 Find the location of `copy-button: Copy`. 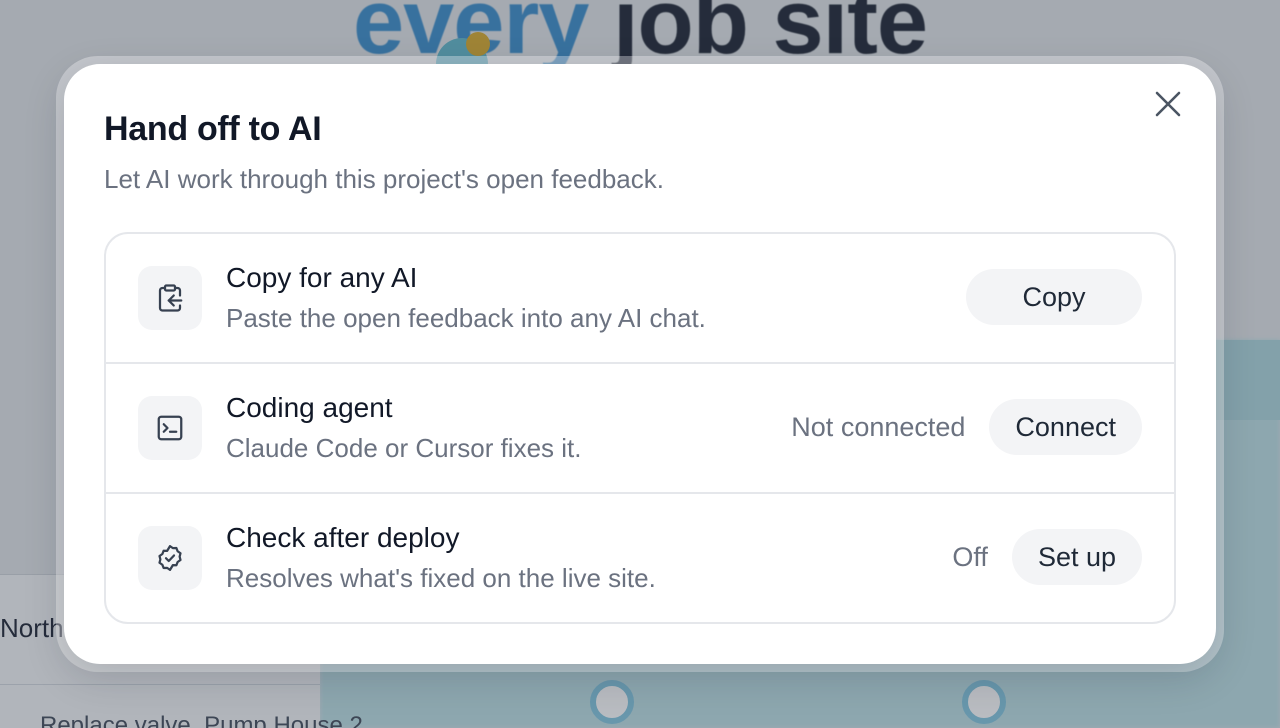

copy-button: Copy is located at coordinates (1054, 297).